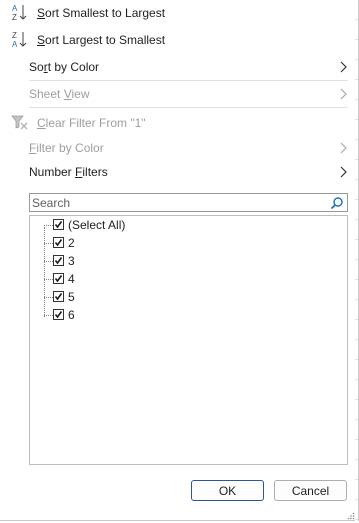  What do you see at coordinates (337, 203) in the screenshot?
I see `search-icon` at bounding box center [337, 203].